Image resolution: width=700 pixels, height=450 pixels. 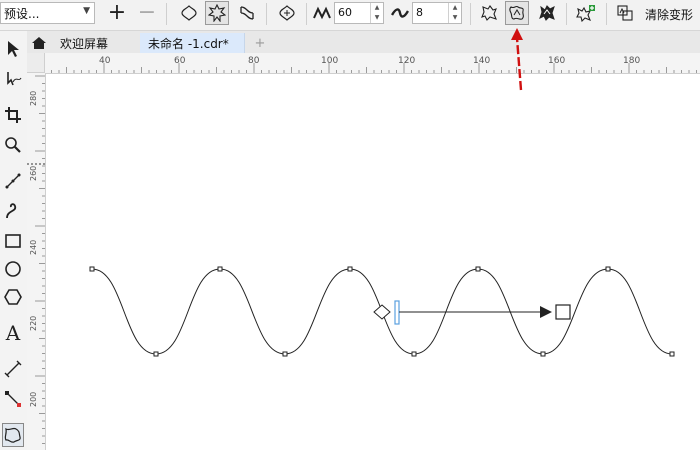 I want to click on amplitude-icon, so click(x=322, y=13).